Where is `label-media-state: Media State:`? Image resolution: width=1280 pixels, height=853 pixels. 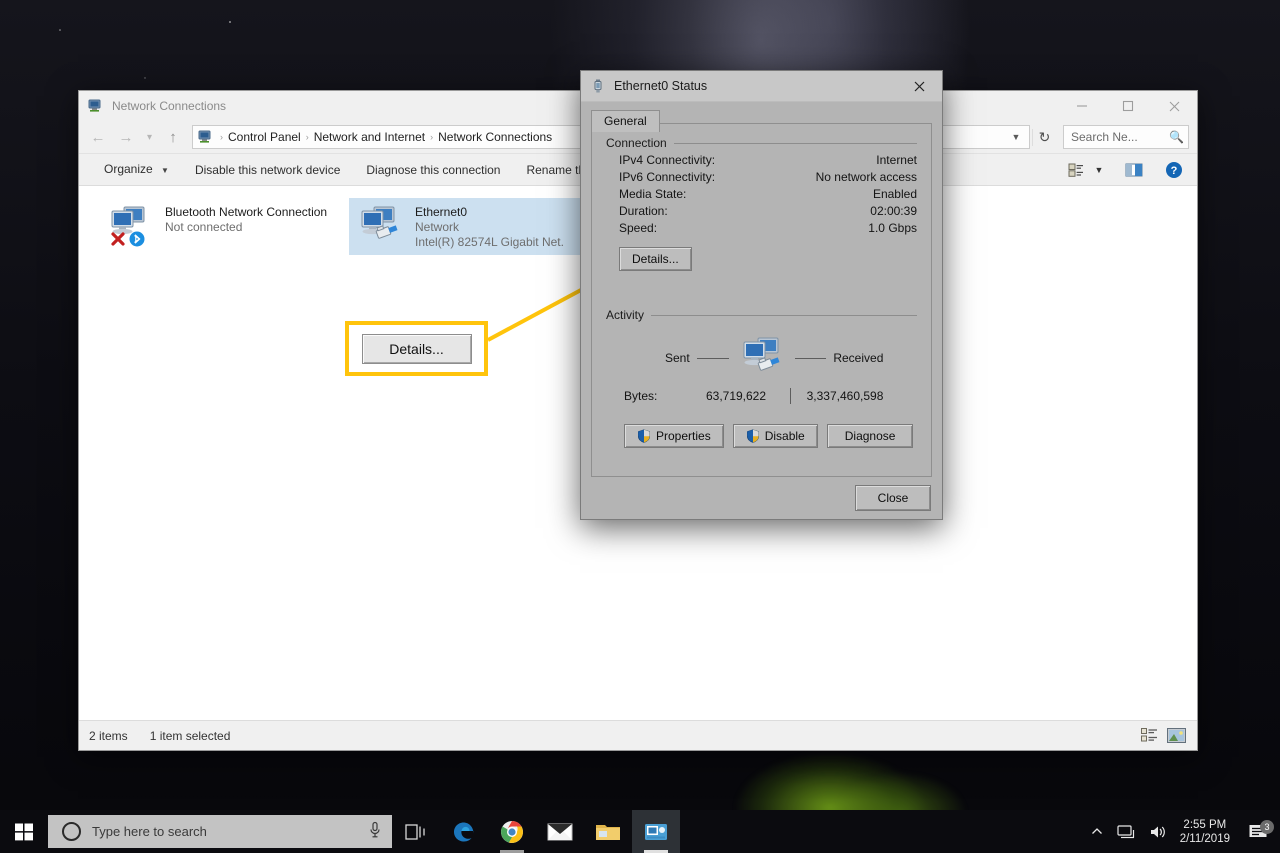
label-media-state: Media State: is located at coordinates (653, 194).